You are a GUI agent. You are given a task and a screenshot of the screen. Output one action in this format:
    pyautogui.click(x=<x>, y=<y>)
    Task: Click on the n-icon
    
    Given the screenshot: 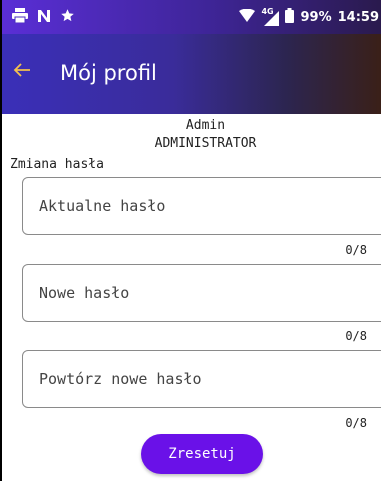 What is the action you would take?
    pyautogui.click(x=44, y=18)
    